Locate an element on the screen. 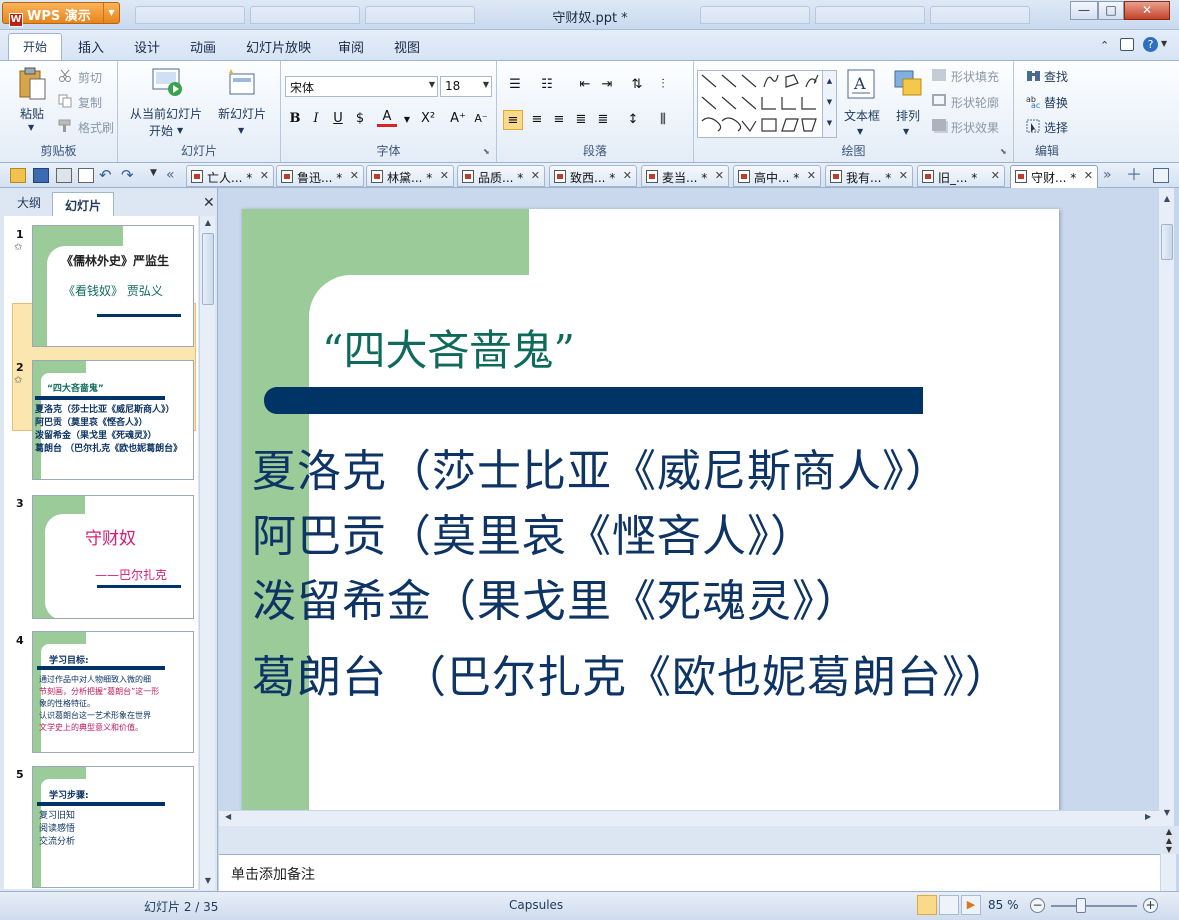 This screenshot has width=1179, height=920. redo-icon: ↷ is located at coordinates (129, 175).